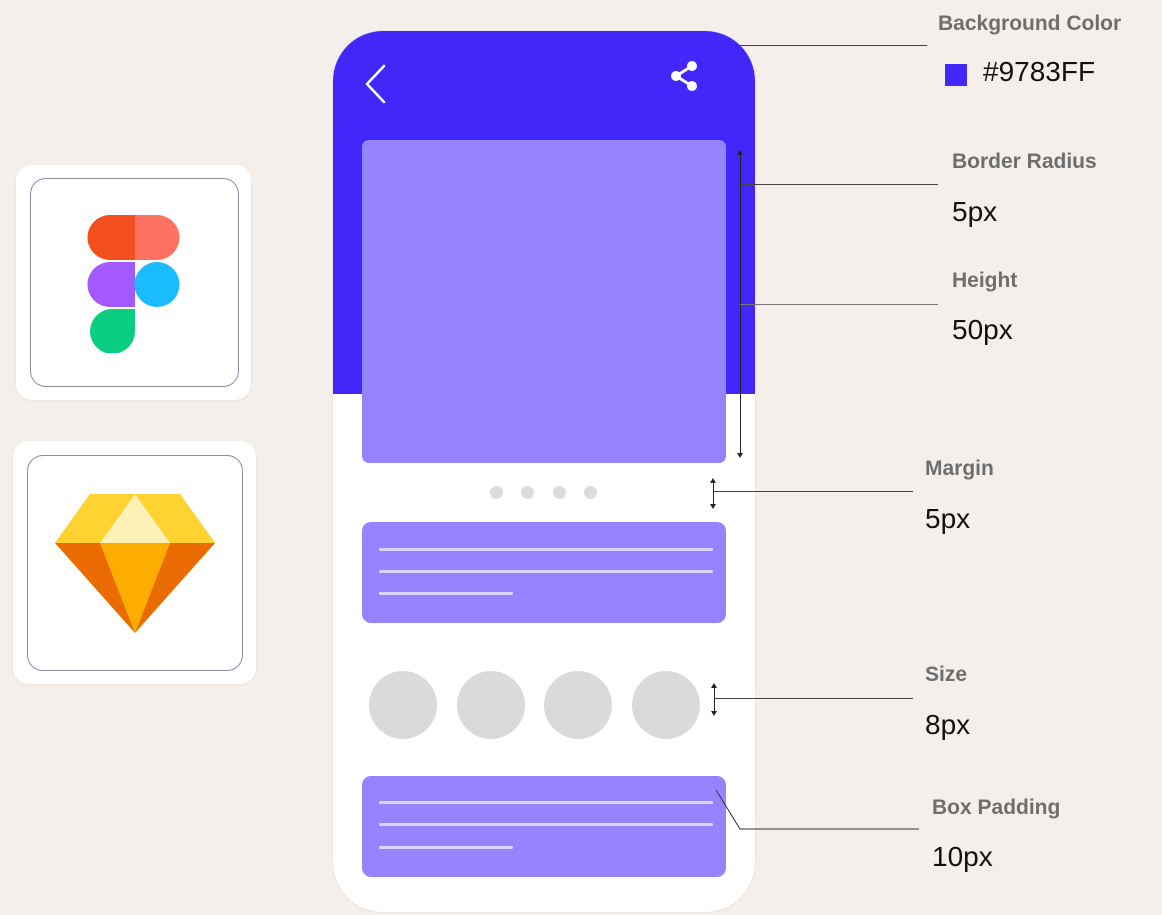  Describe the element at coordinates (996, 807) in the screenshot. I see `annotation-title-box-padding: Box Padding` at that location.